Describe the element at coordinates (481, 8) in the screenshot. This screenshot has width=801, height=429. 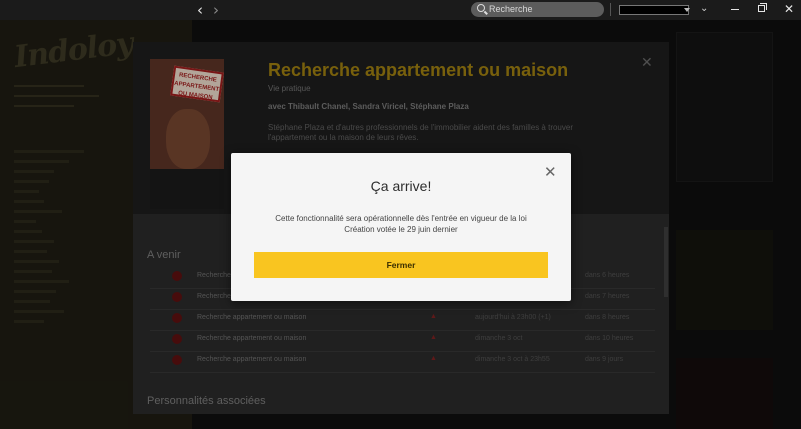
I see `search-icon` at that location.